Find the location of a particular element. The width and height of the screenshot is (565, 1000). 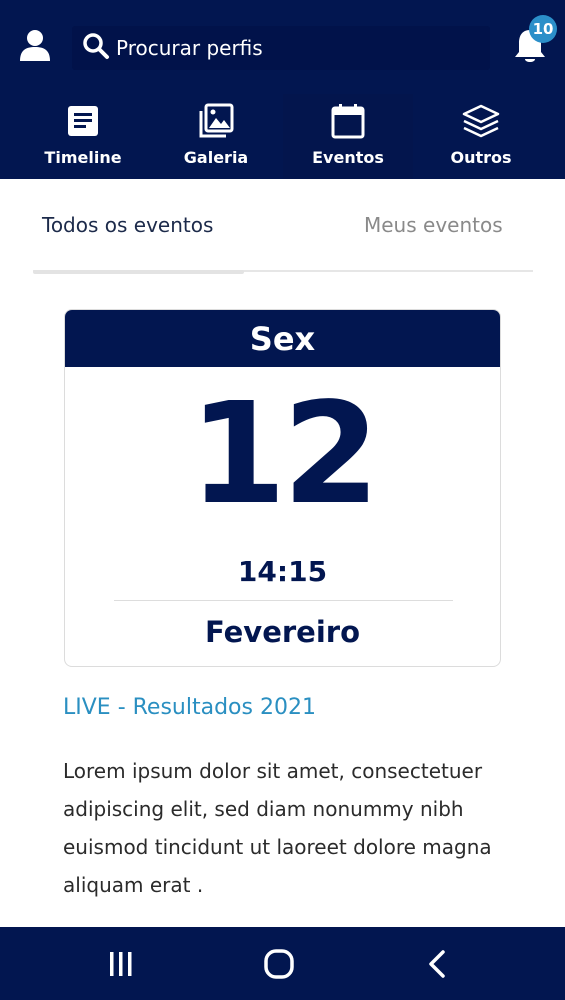

event-weekday: Sex is located at coordinates (282, 338).